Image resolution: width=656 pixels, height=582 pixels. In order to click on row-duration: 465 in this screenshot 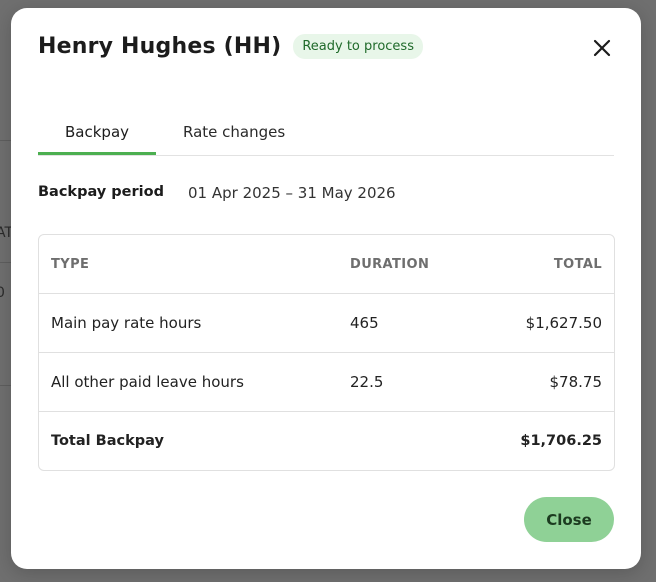, I will do `click(420, 323)`.